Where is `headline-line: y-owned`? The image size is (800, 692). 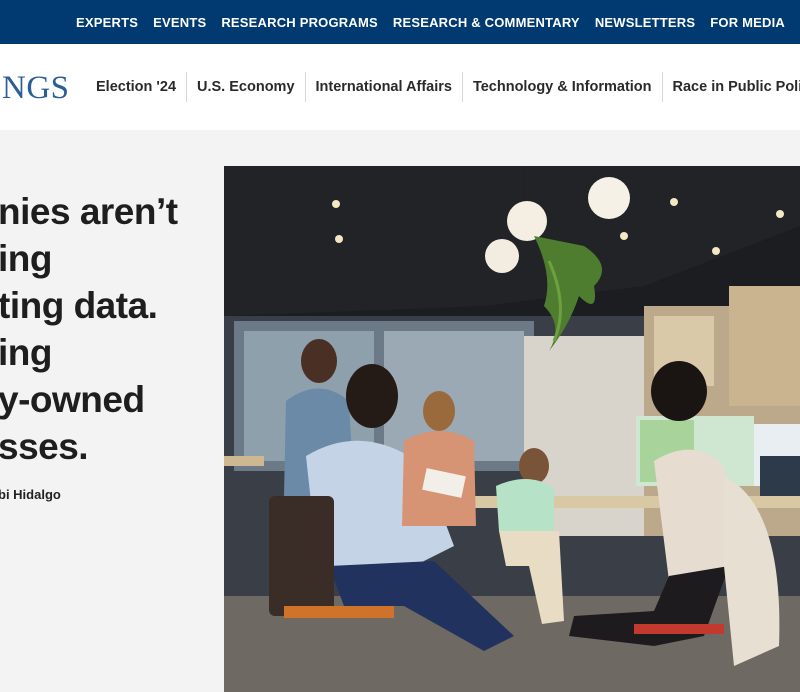
headline-line: y-owned is located at coordinates (72, 399).